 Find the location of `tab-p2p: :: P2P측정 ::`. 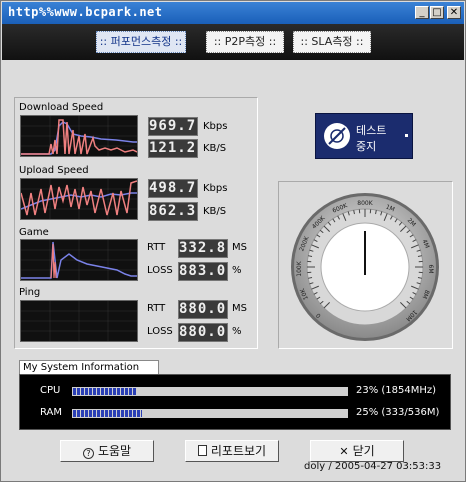

tab-p2p: :: P2P측정 :: is located at coordinates (245, 42).